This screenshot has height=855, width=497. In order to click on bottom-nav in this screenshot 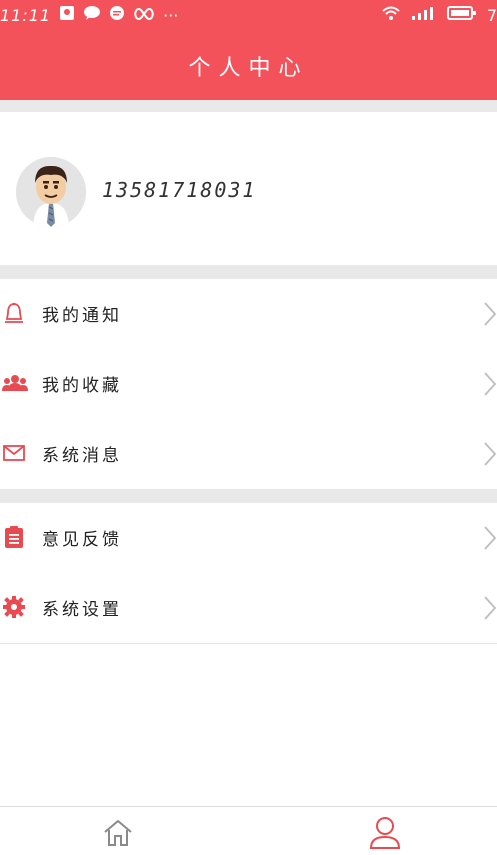, I will do `click(248, 830)`.